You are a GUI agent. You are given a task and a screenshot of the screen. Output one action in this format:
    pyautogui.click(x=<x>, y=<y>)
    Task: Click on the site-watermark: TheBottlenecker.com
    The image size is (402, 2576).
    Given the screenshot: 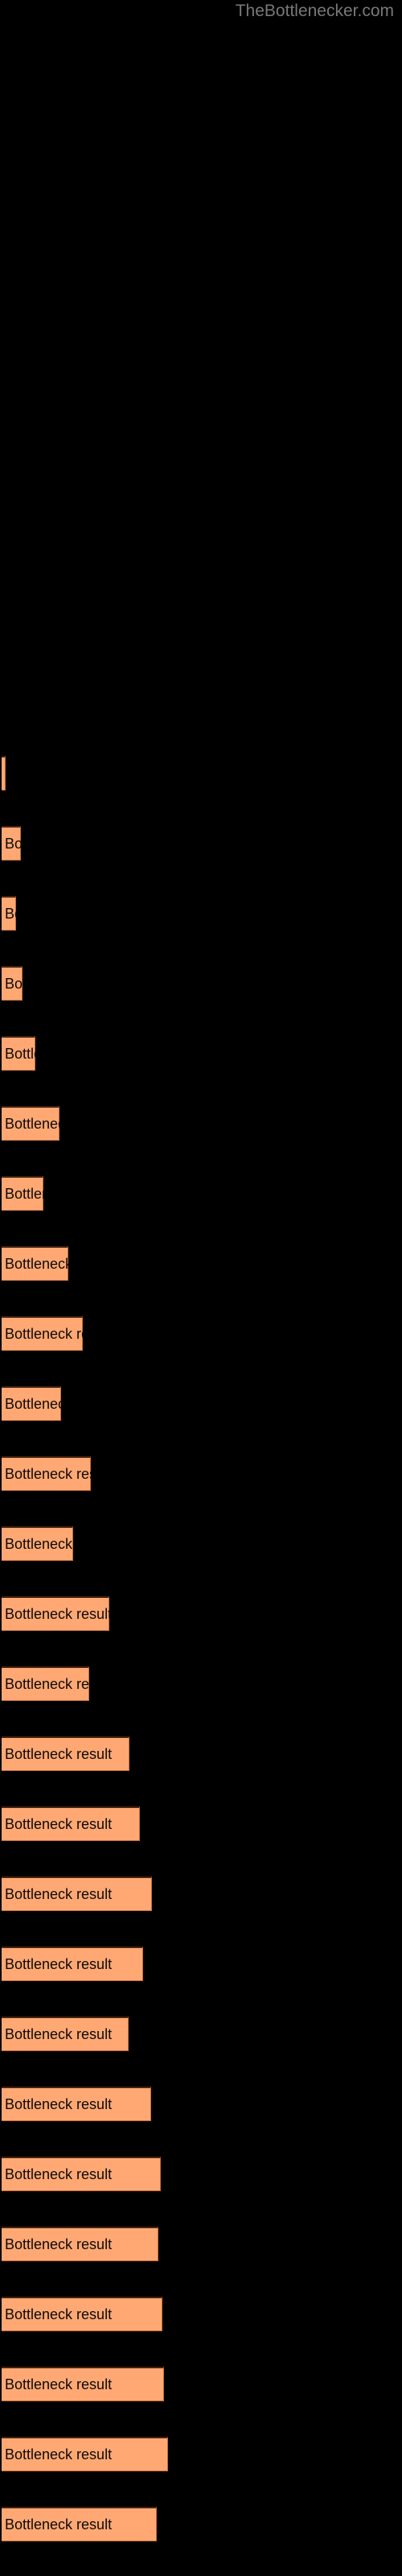 What is the action you would take?
    pyautogui.click(x=314, y=11)
    